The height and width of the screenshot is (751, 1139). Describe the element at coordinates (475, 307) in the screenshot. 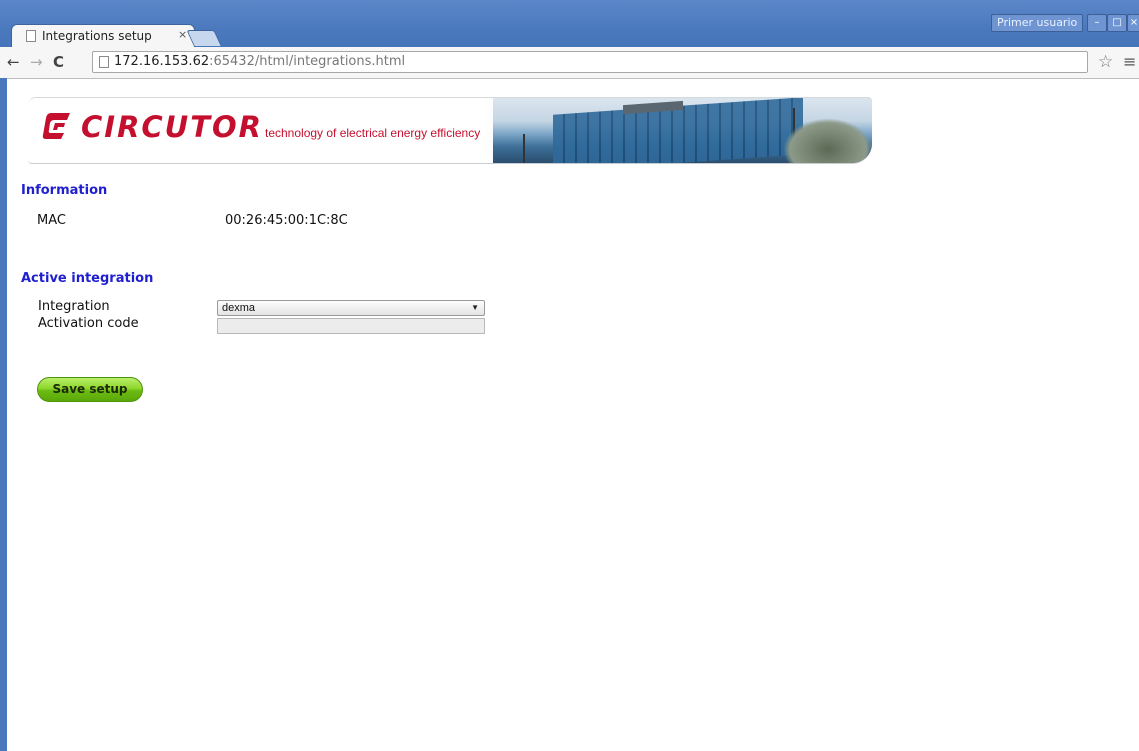

I see `dropdown-arrow-icon: ▼` at that location.